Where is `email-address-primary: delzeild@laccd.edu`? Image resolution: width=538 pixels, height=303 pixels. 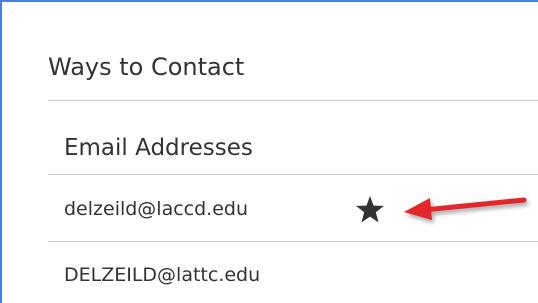
email-address-primary: delzeild@laccd.edu is located at coordinates (156, 209).